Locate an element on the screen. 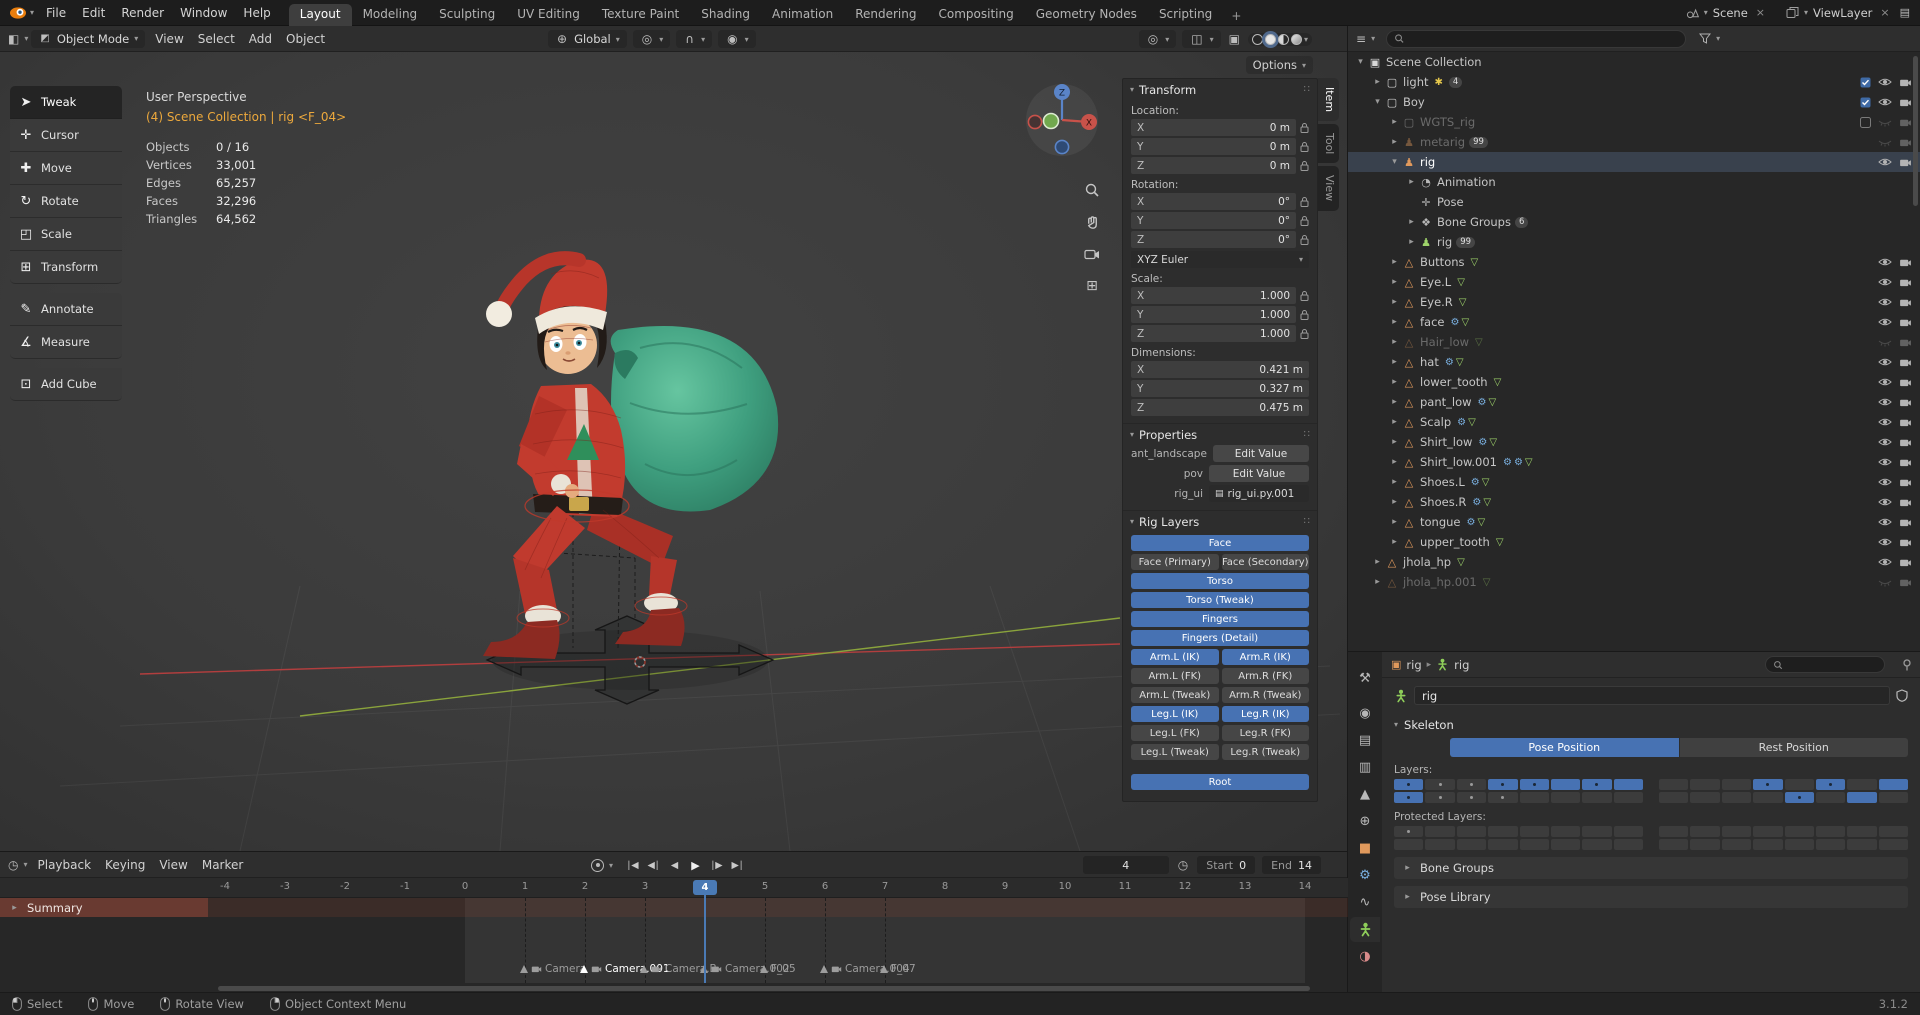 This screenshot has width=1920, height=1015. value-field-y: Y 0° is located at coordinates (1213, 220).